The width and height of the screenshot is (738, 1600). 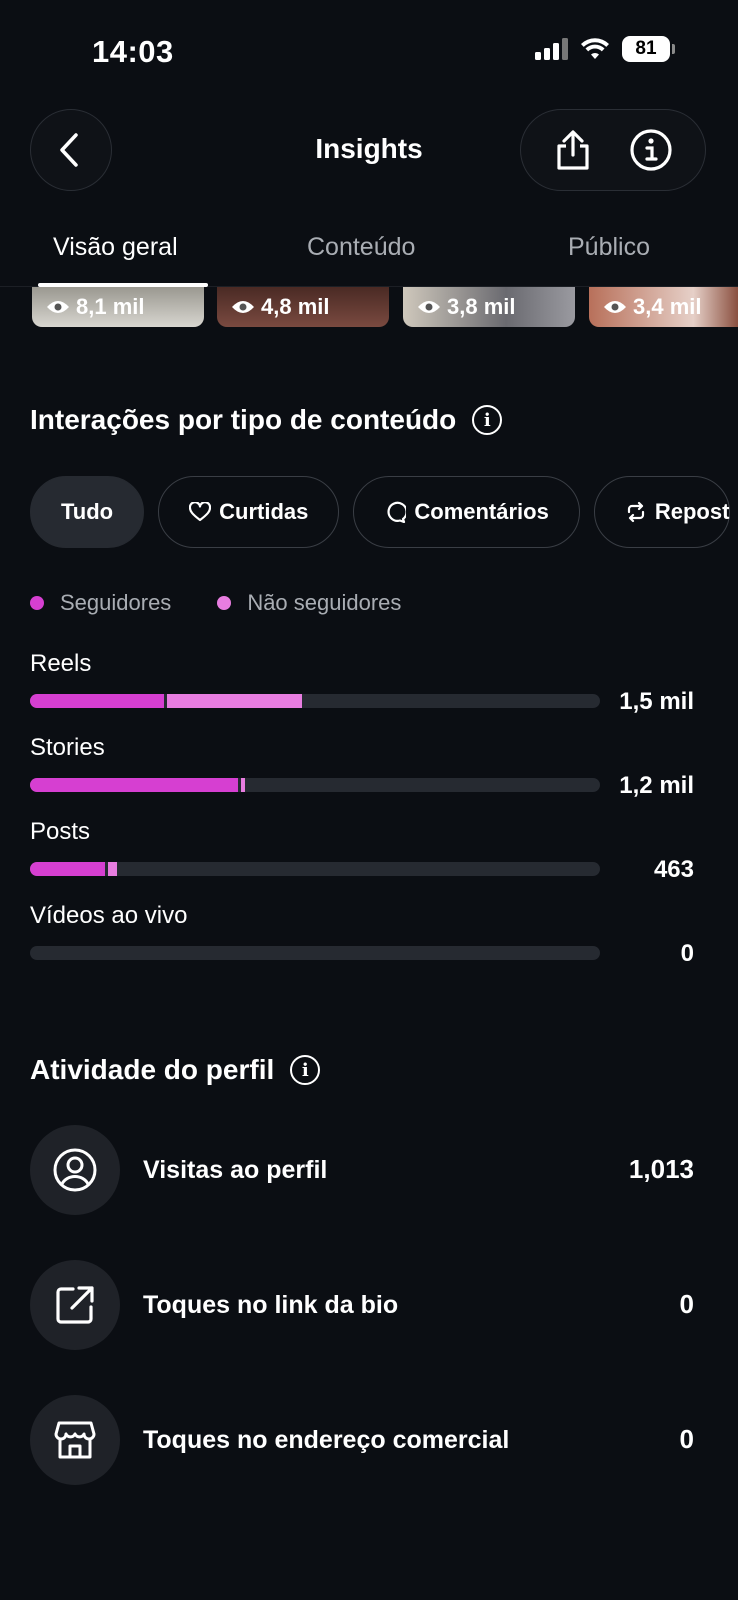 I want to click on filter-chip-comentarios: Comentários, so click(x=466, y=512).